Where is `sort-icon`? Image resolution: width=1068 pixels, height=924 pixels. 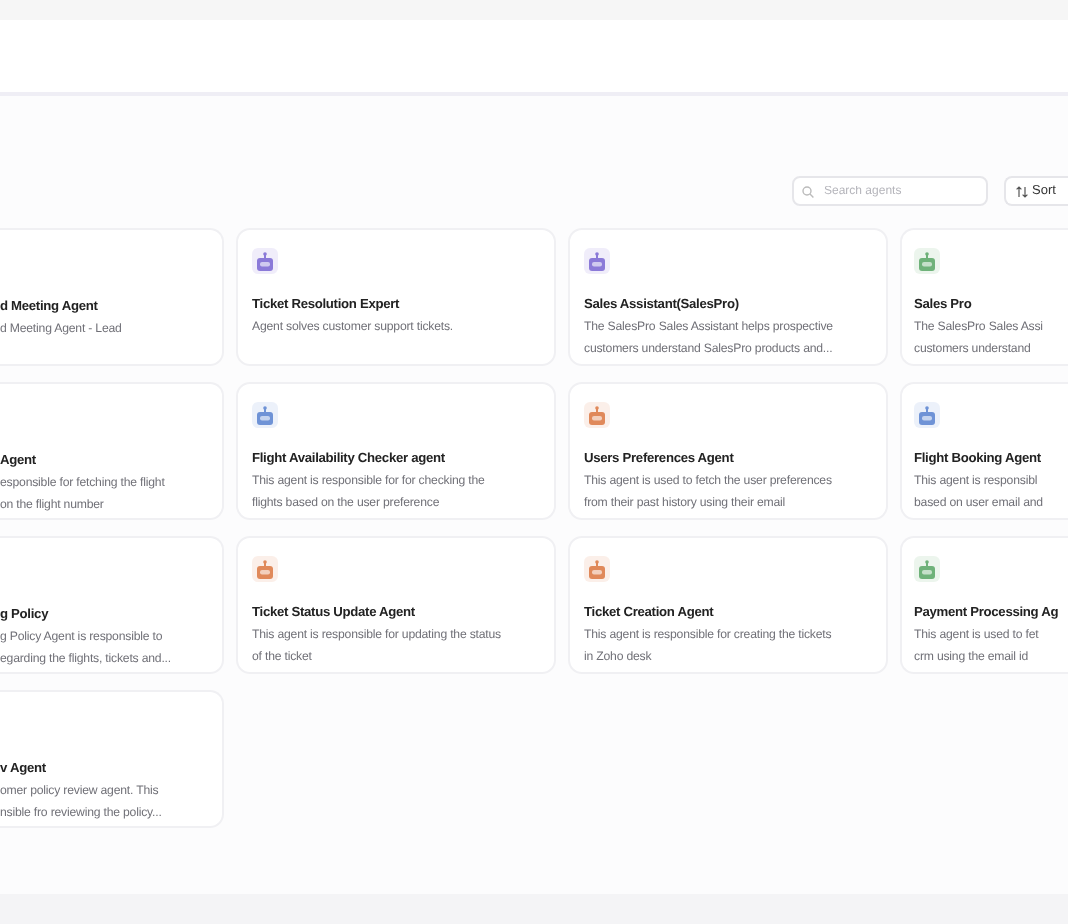
sort-icon is located at coordinates (1022, 191).